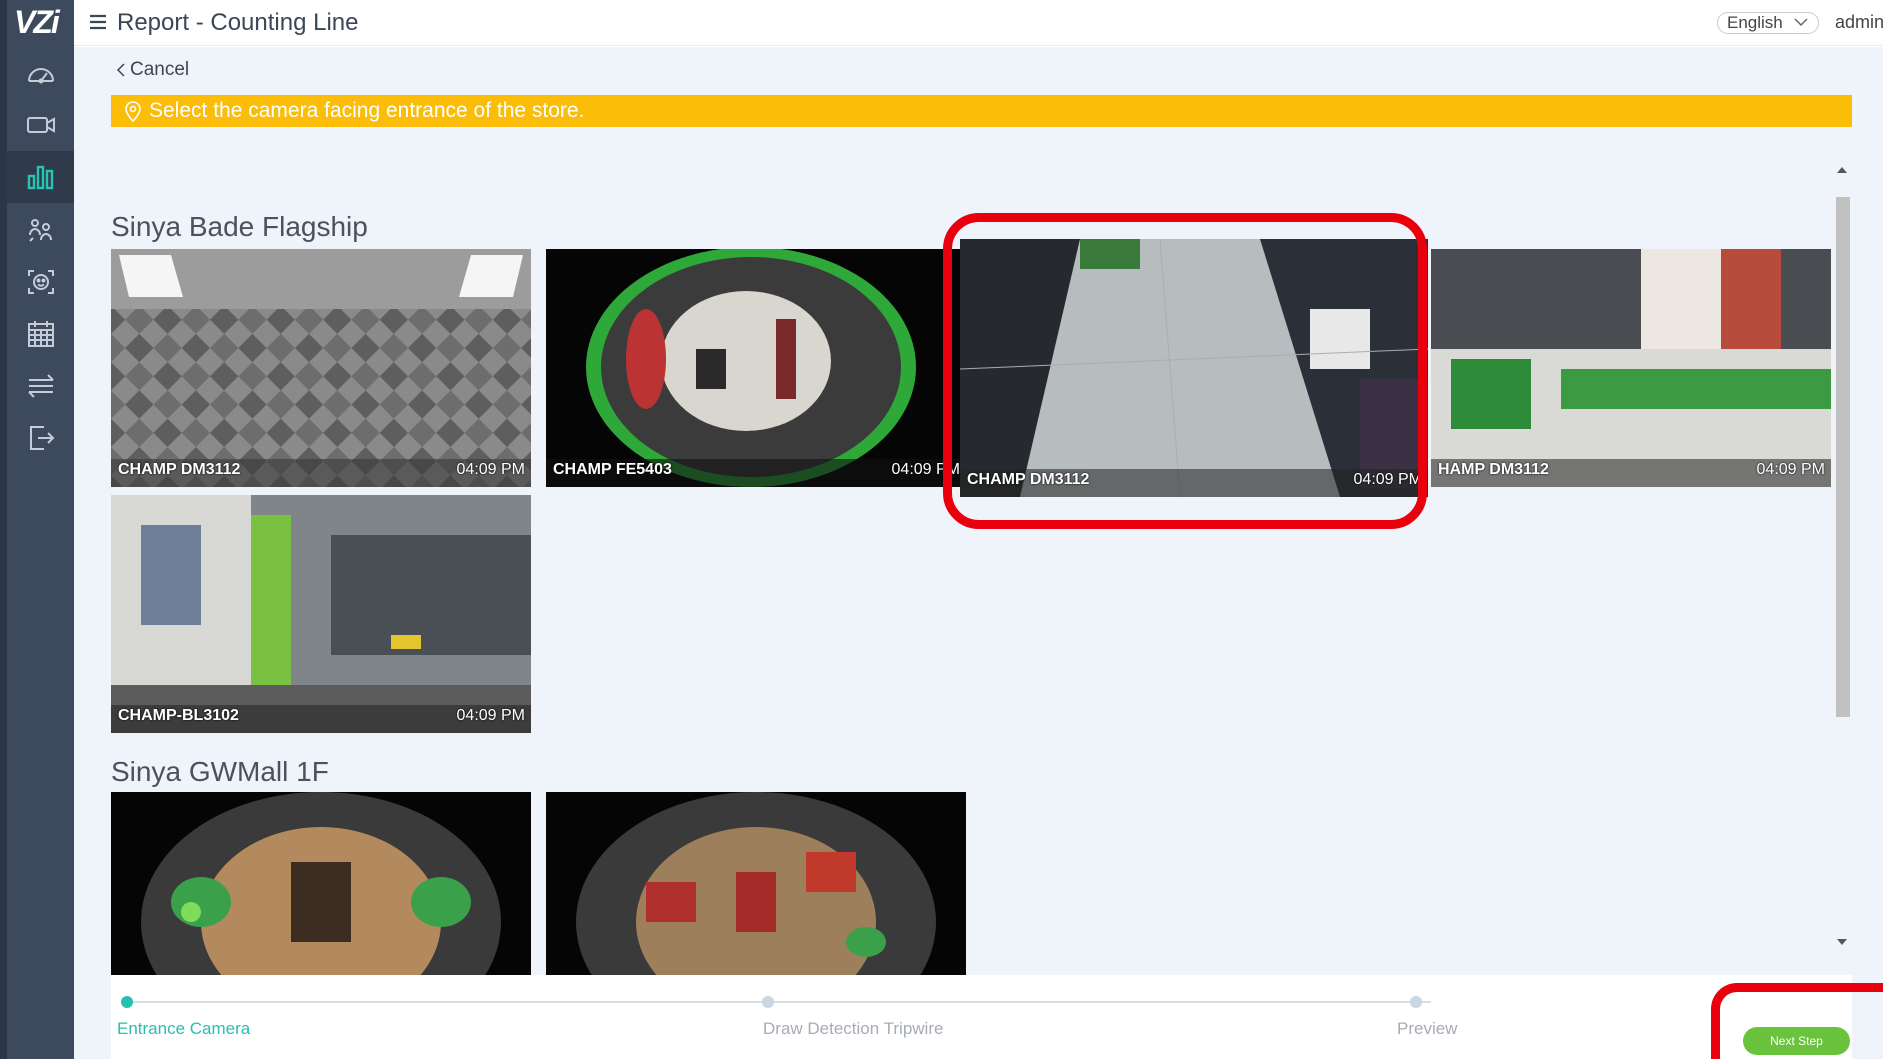 The image size is (1883, 1059). I want to click on language-select-value: English, so click(1755, 22).